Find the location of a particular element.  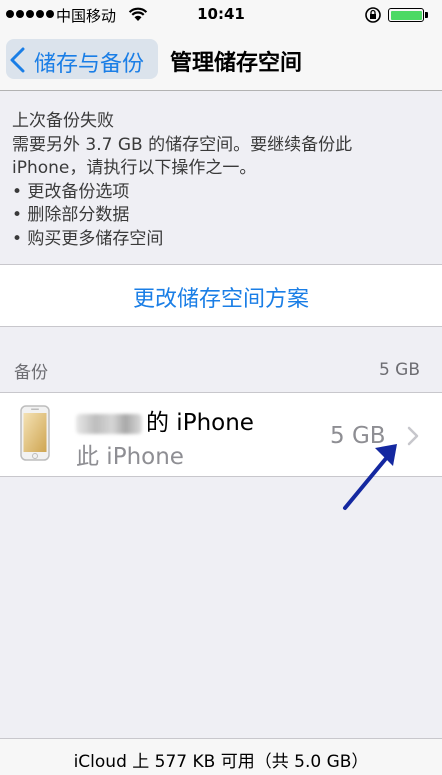

battery-fill is located at coordinates (406, 15).